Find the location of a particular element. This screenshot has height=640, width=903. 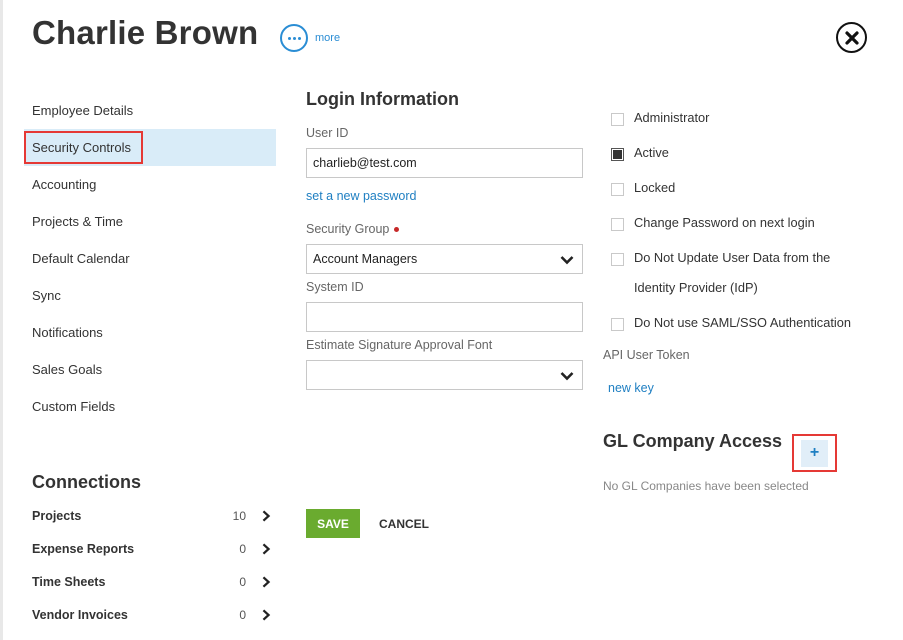

connection-row-time-sheets: Time Sheets 0 is located at coordinates (152, 581).